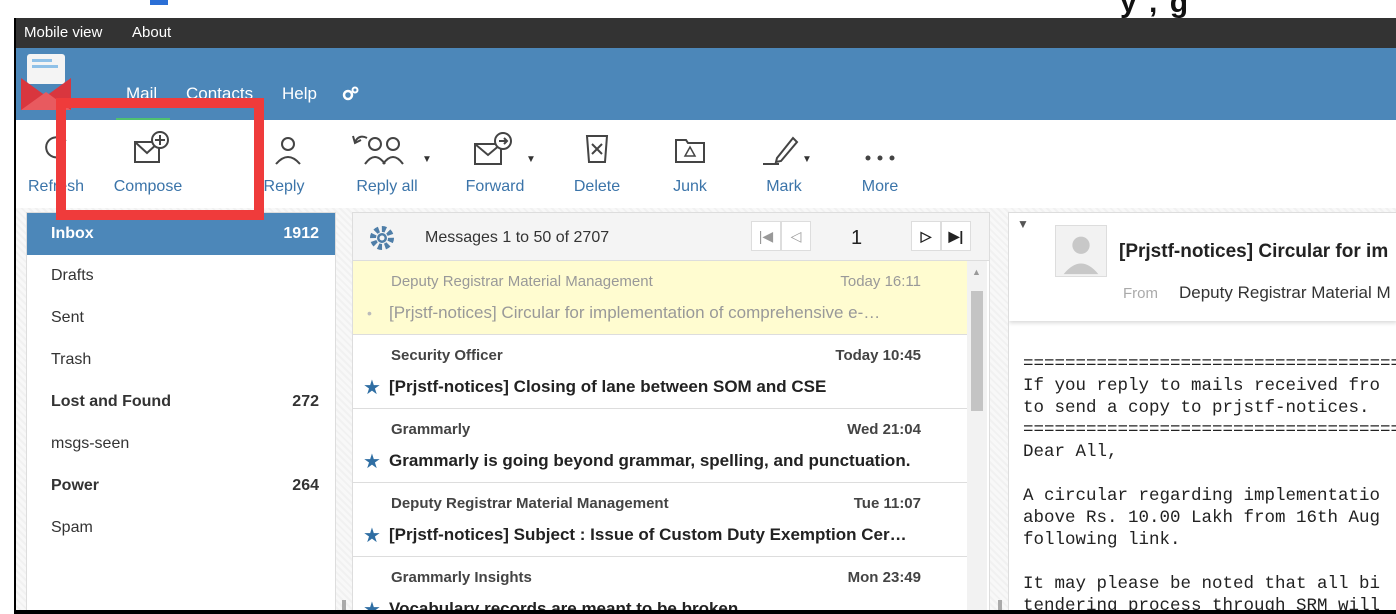  What do you see at coordinates (690, 151) in the screenshot?
I see `junk-icon` at bounding box center [690, 151].